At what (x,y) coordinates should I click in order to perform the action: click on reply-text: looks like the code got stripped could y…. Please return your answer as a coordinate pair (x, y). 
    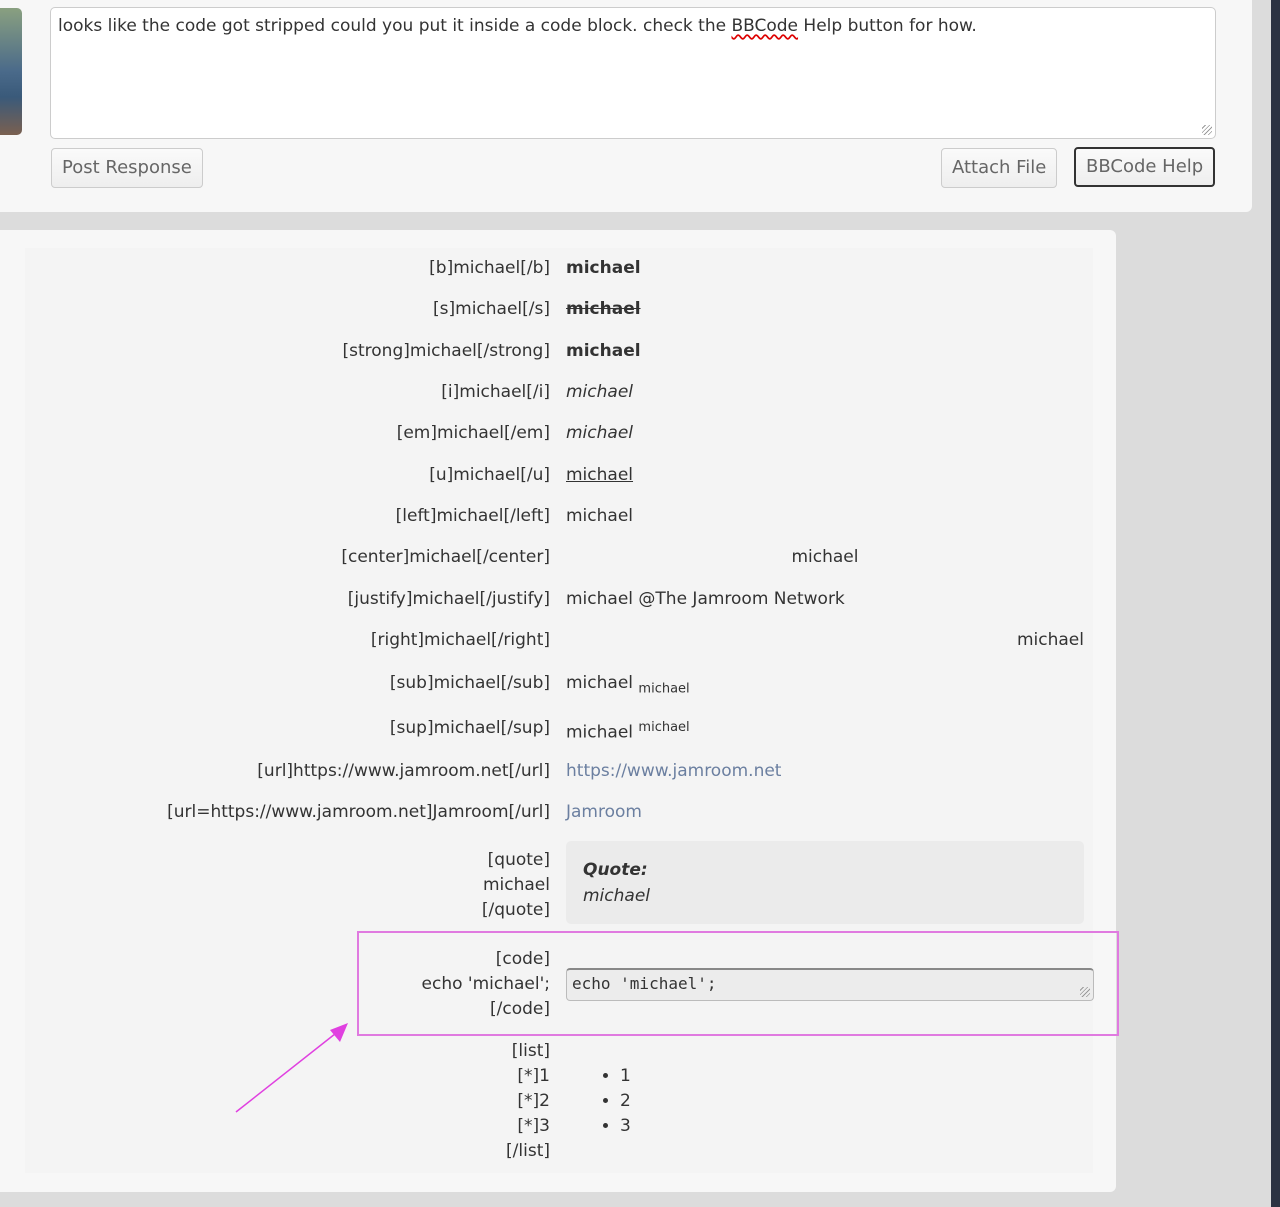
    Looking at the image, I should click on (395, 26).